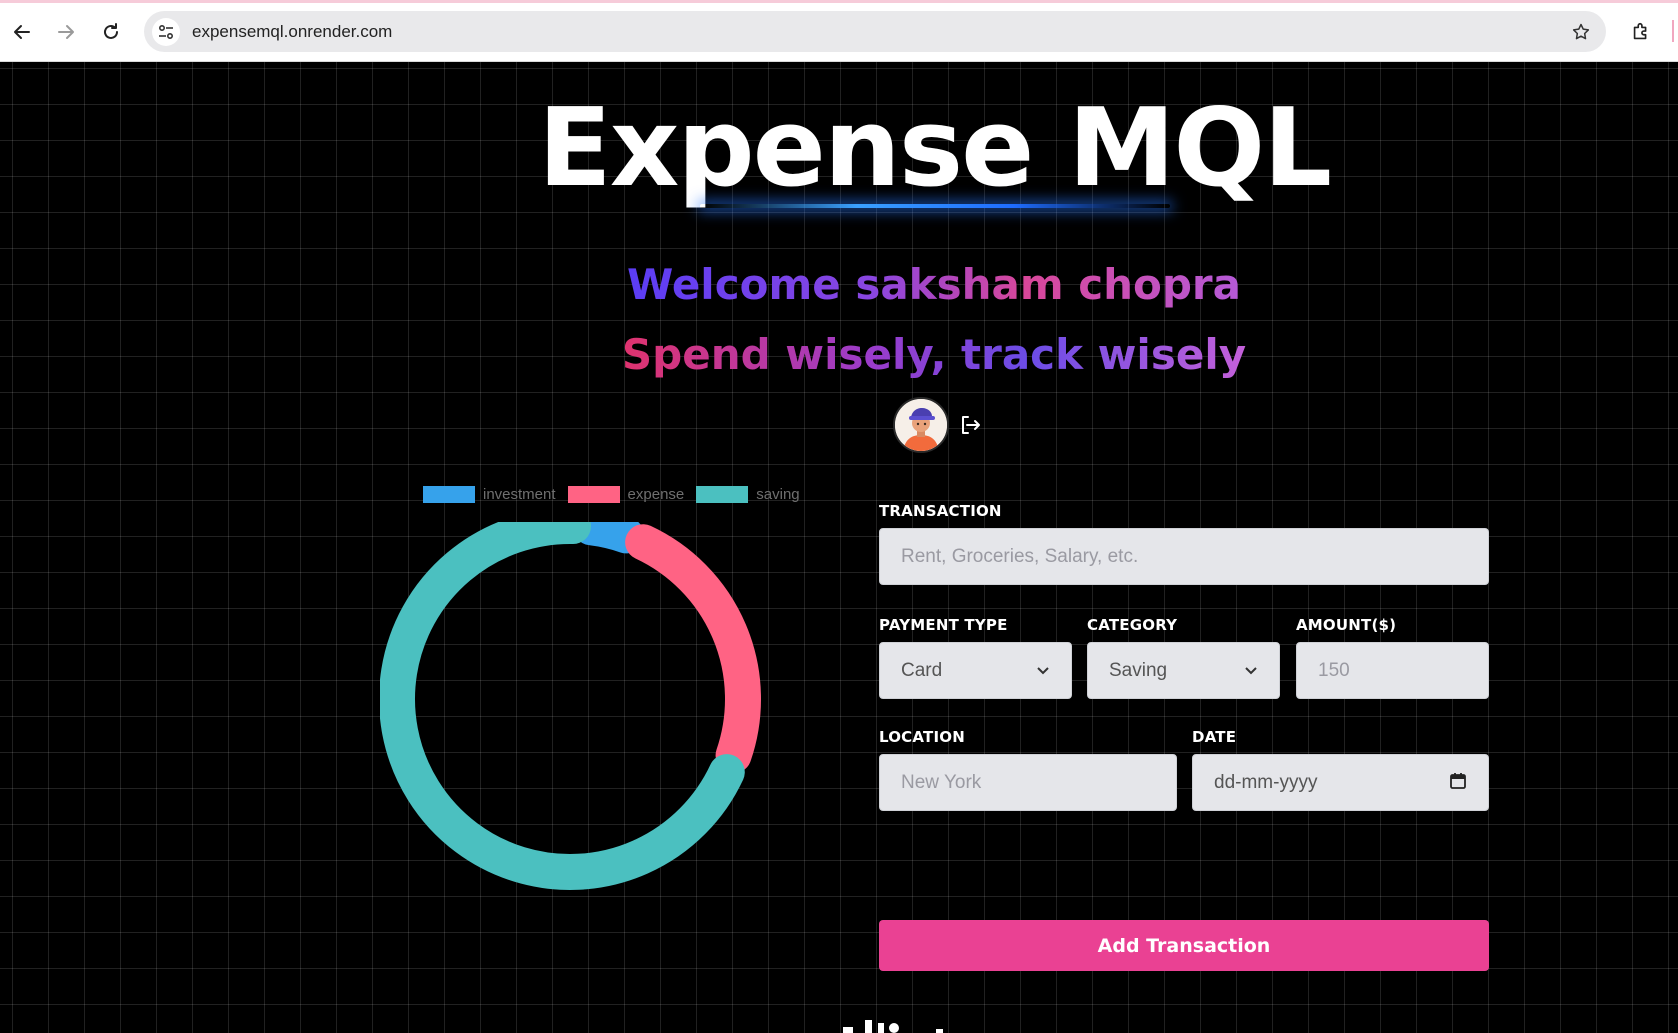 The height and width of the screenshot is (1033, 1678). What do you see at coordinates (934, 148) in the screenshot?
I see `app-title: Expense MQL` at bounding box center [934, 148].